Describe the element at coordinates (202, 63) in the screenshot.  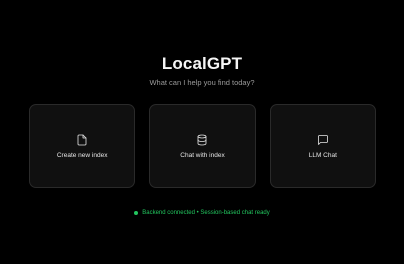
I see `app-title: LocalGPT` at that location.